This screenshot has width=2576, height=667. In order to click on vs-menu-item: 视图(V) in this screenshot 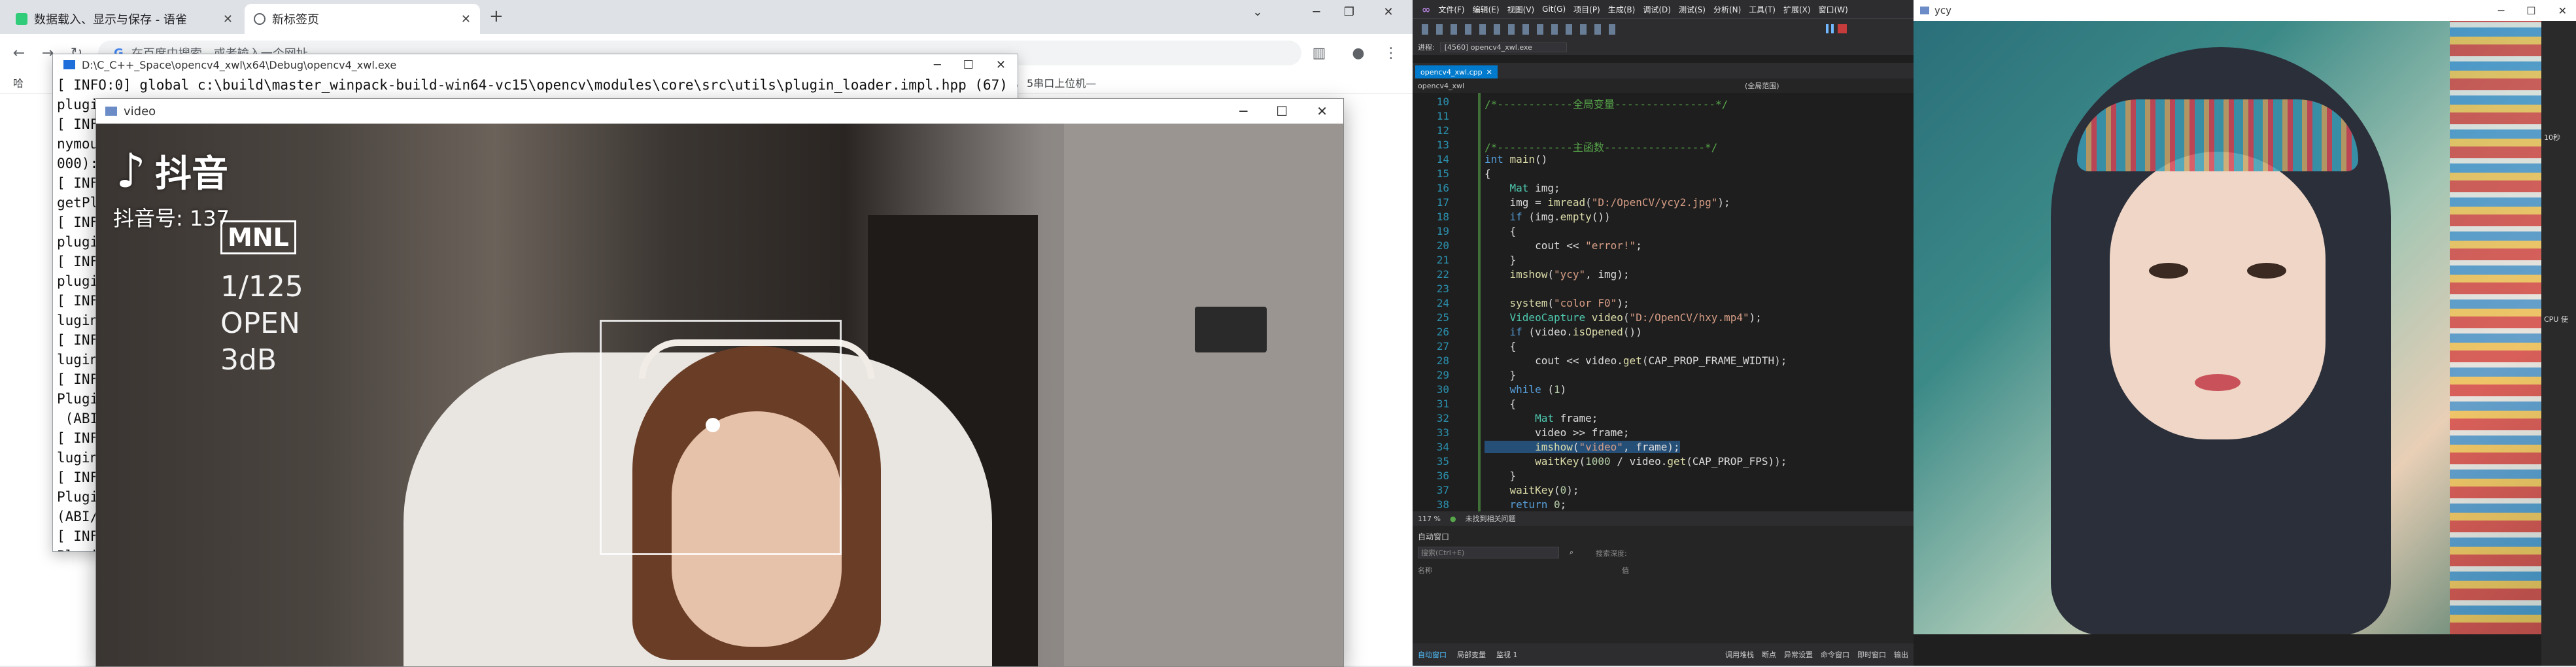, I will do `click(1521, 9)`.